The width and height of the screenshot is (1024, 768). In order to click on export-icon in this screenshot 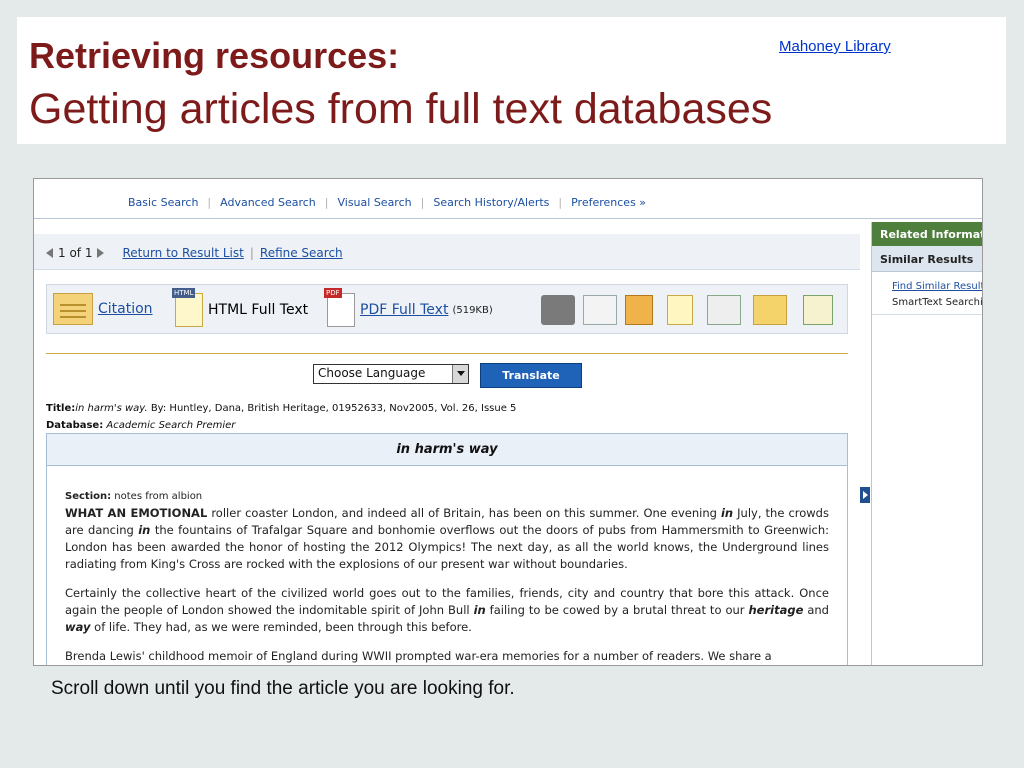, I will do `click(724, 310)`.